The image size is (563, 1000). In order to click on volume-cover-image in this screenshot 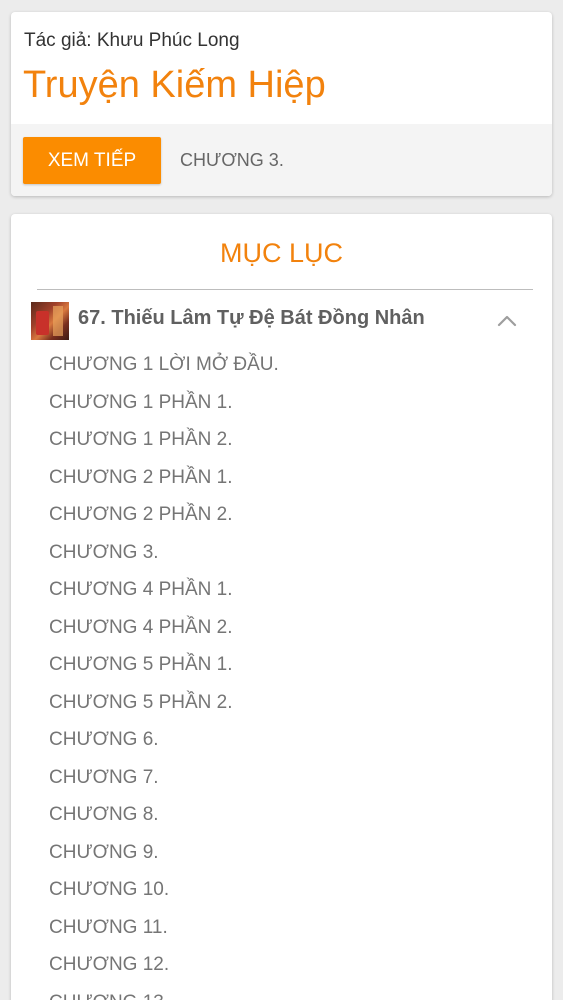, I will do `click(50, 321)`.